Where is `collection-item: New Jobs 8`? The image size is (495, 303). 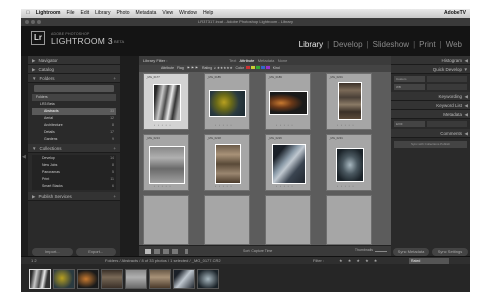
collection-item: New Jobs 8 is located at coordinates (74, 165).